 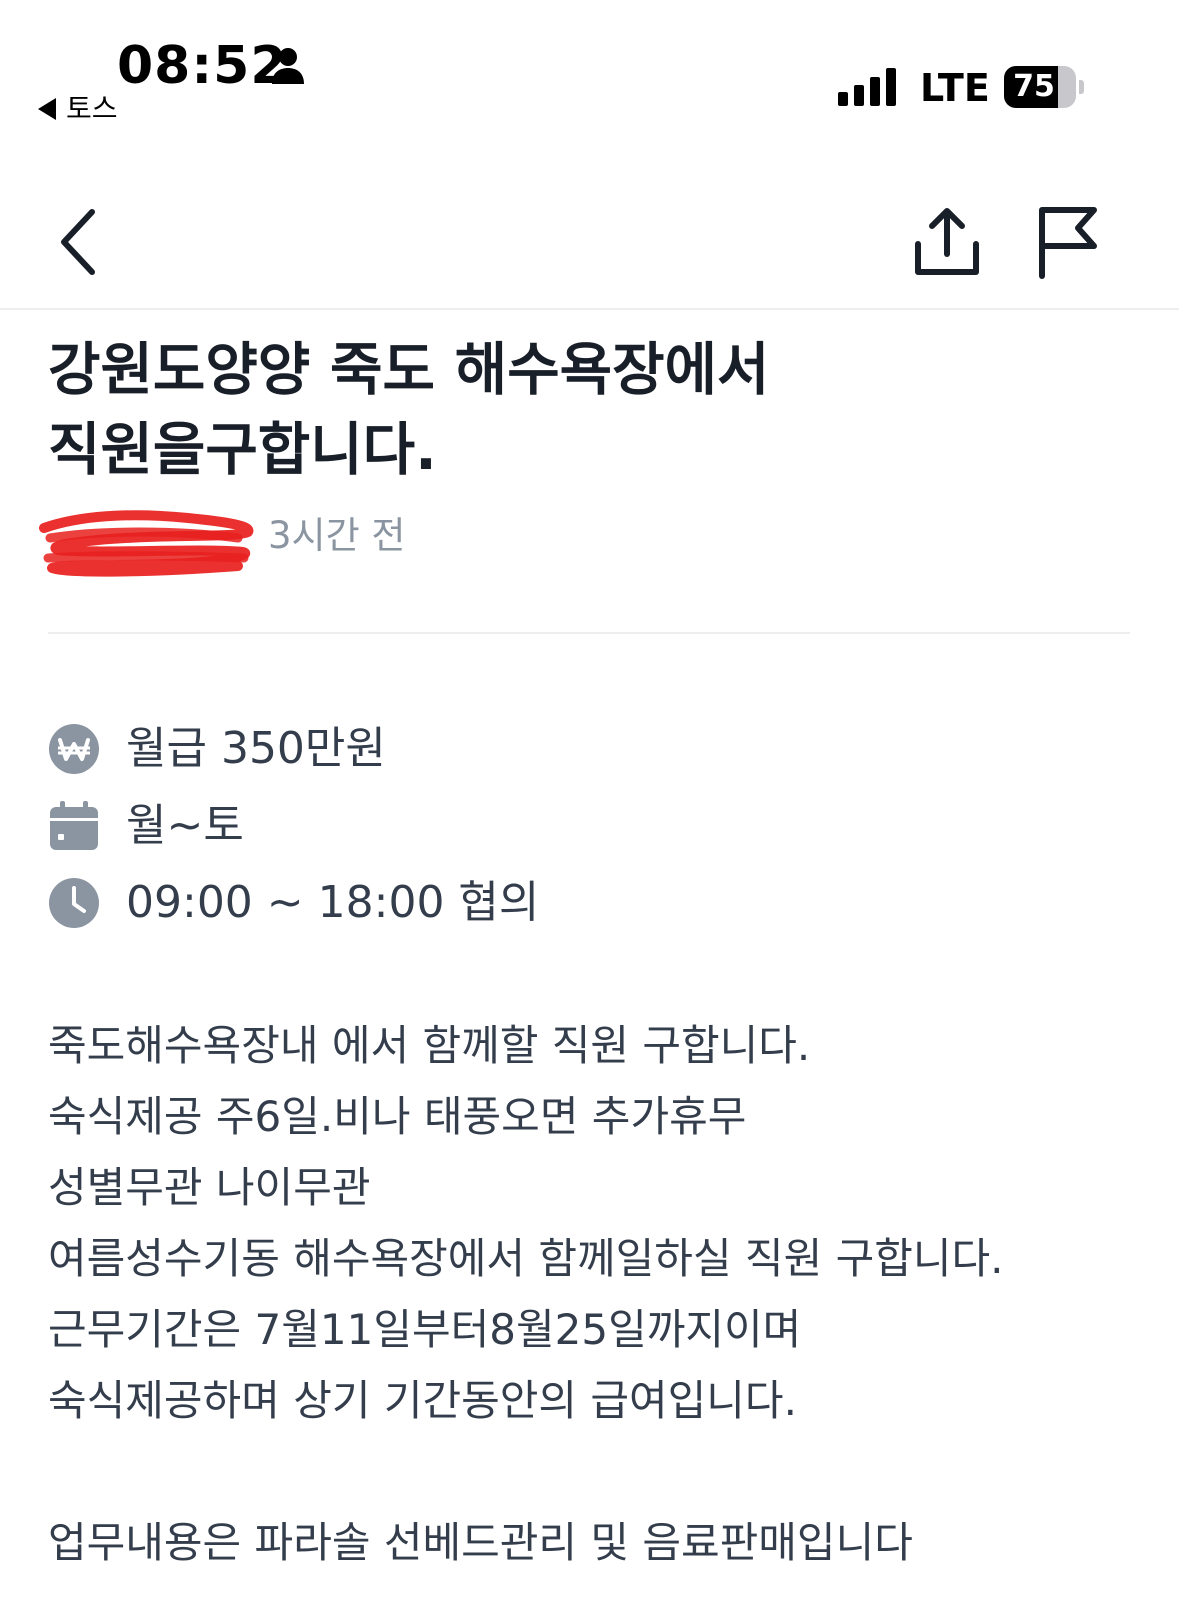 I want to click on description-line: 근무기간은 7월11일부터8월25일까지이며, so click(x=425, y=1329).